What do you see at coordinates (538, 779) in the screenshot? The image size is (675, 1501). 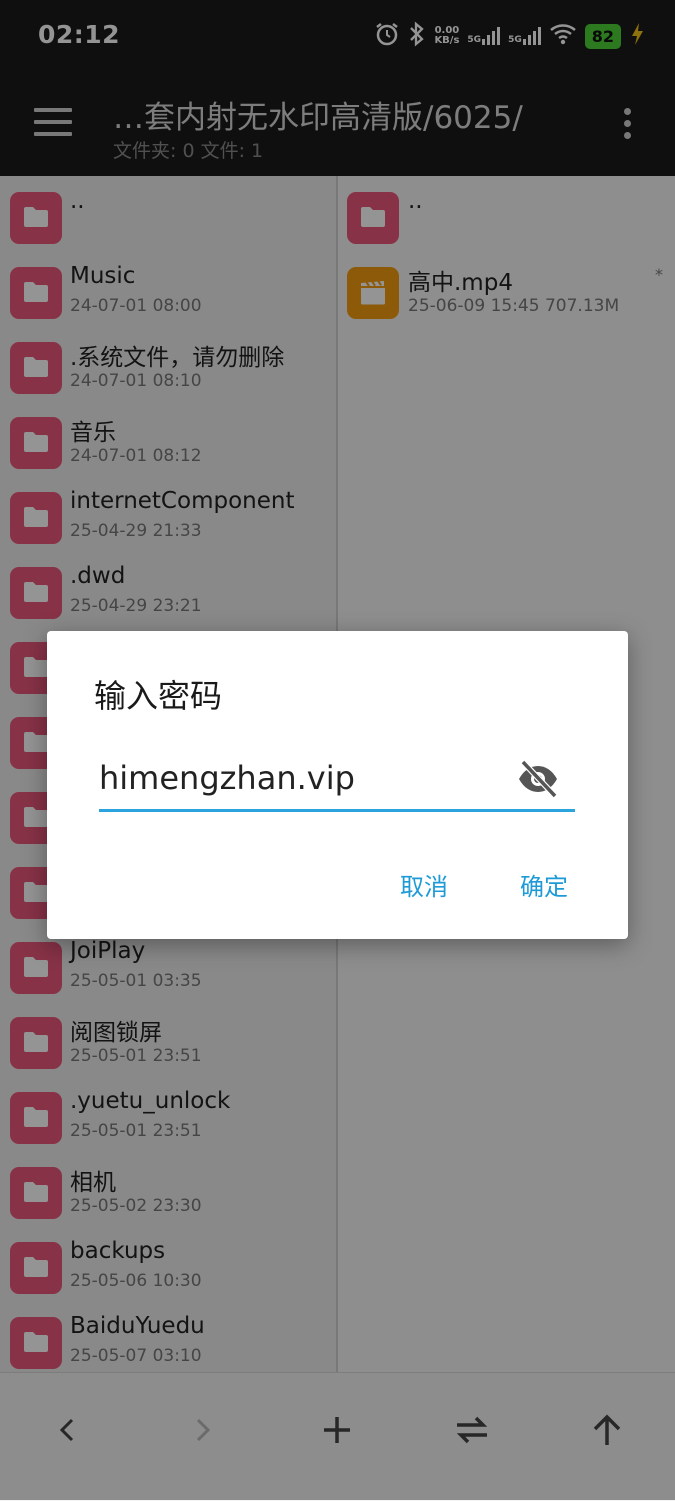 I see `eye-off-icon` at bounding box center [538, 779].